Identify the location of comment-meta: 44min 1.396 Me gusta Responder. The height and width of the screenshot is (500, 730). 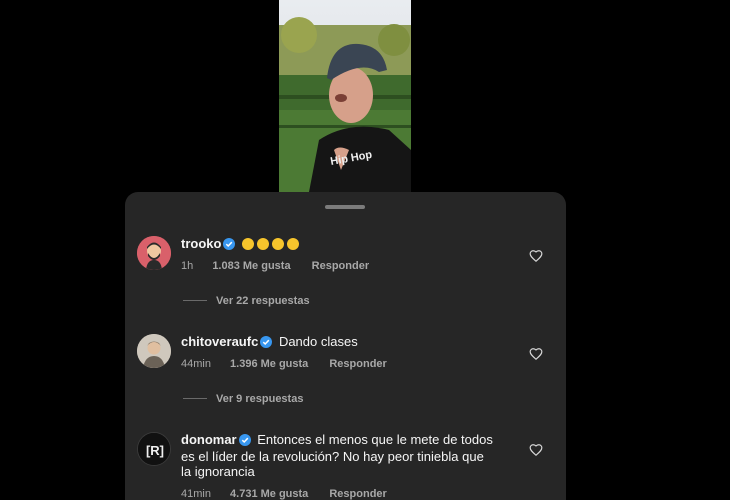
(346, 364).